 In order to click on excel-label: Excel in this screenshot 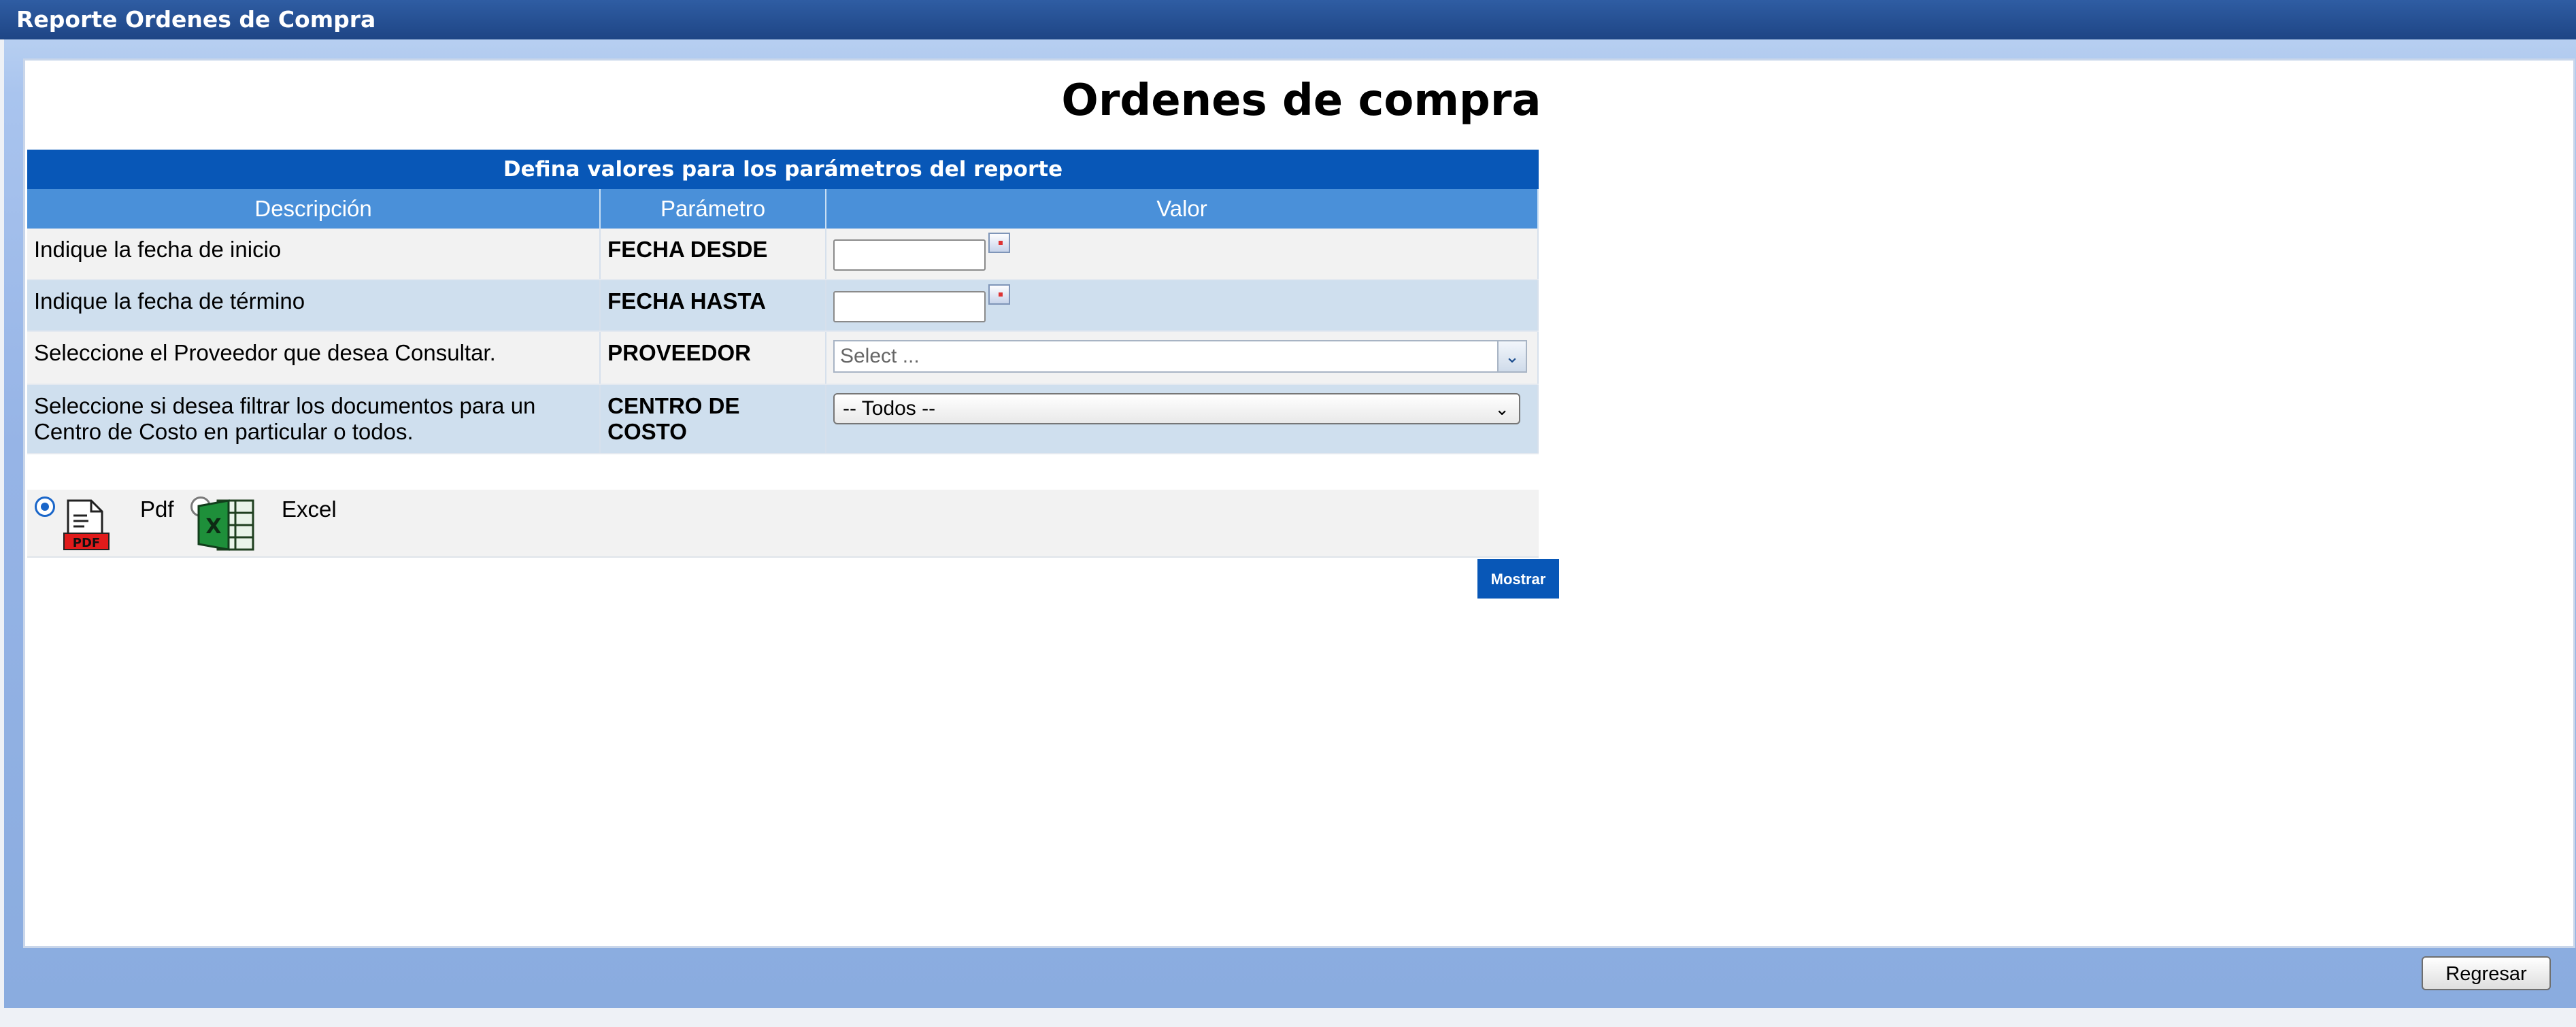, I will do `click(309, 509)`.